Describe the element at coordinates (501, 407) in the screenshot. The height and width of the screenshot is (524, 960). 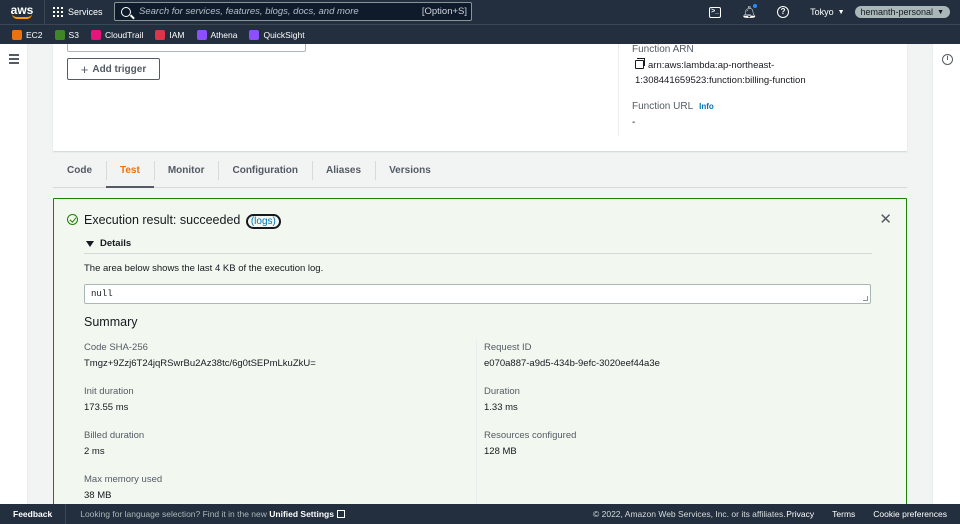
I see `duration-value: 1.33 ms` at that location.